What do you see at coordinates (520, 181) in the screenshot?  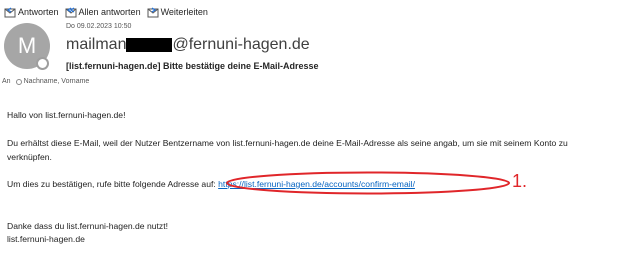 I see `annotation-number: 1.` at bounding box center [520, 181].